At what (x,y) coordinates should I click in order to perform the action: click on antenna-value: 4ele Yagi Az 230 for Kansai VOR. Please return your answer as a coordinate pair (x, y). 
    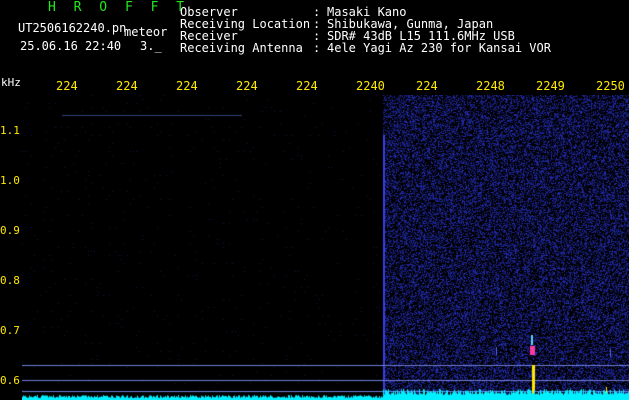
    Looking at the image, I should click on (439, 48).